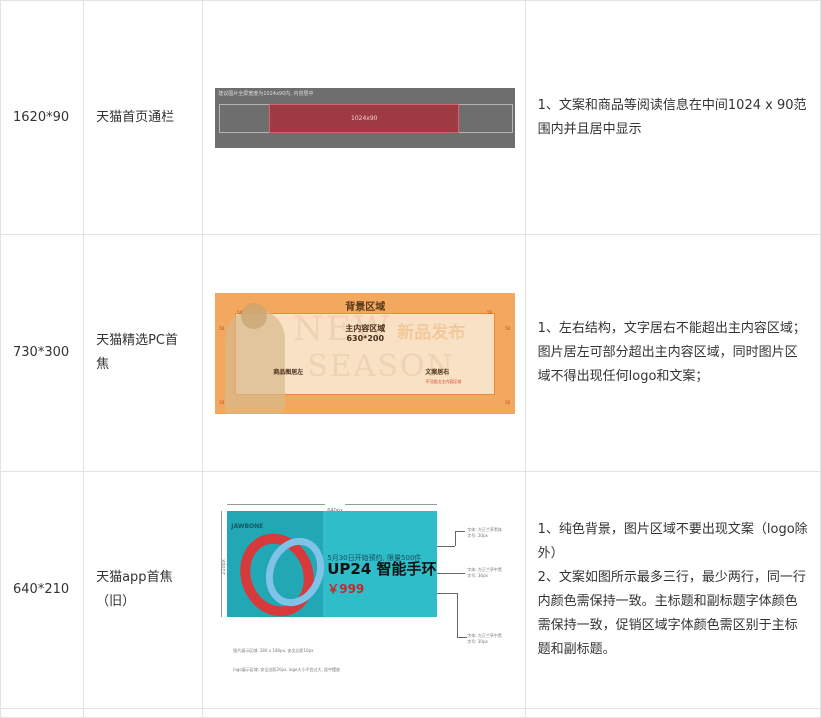 The image size is (821, 718). I want to click on note-line: 1、文案和商品等阅读信息在中间1024 x 90范围内并且居中显示, so click(672, 117).